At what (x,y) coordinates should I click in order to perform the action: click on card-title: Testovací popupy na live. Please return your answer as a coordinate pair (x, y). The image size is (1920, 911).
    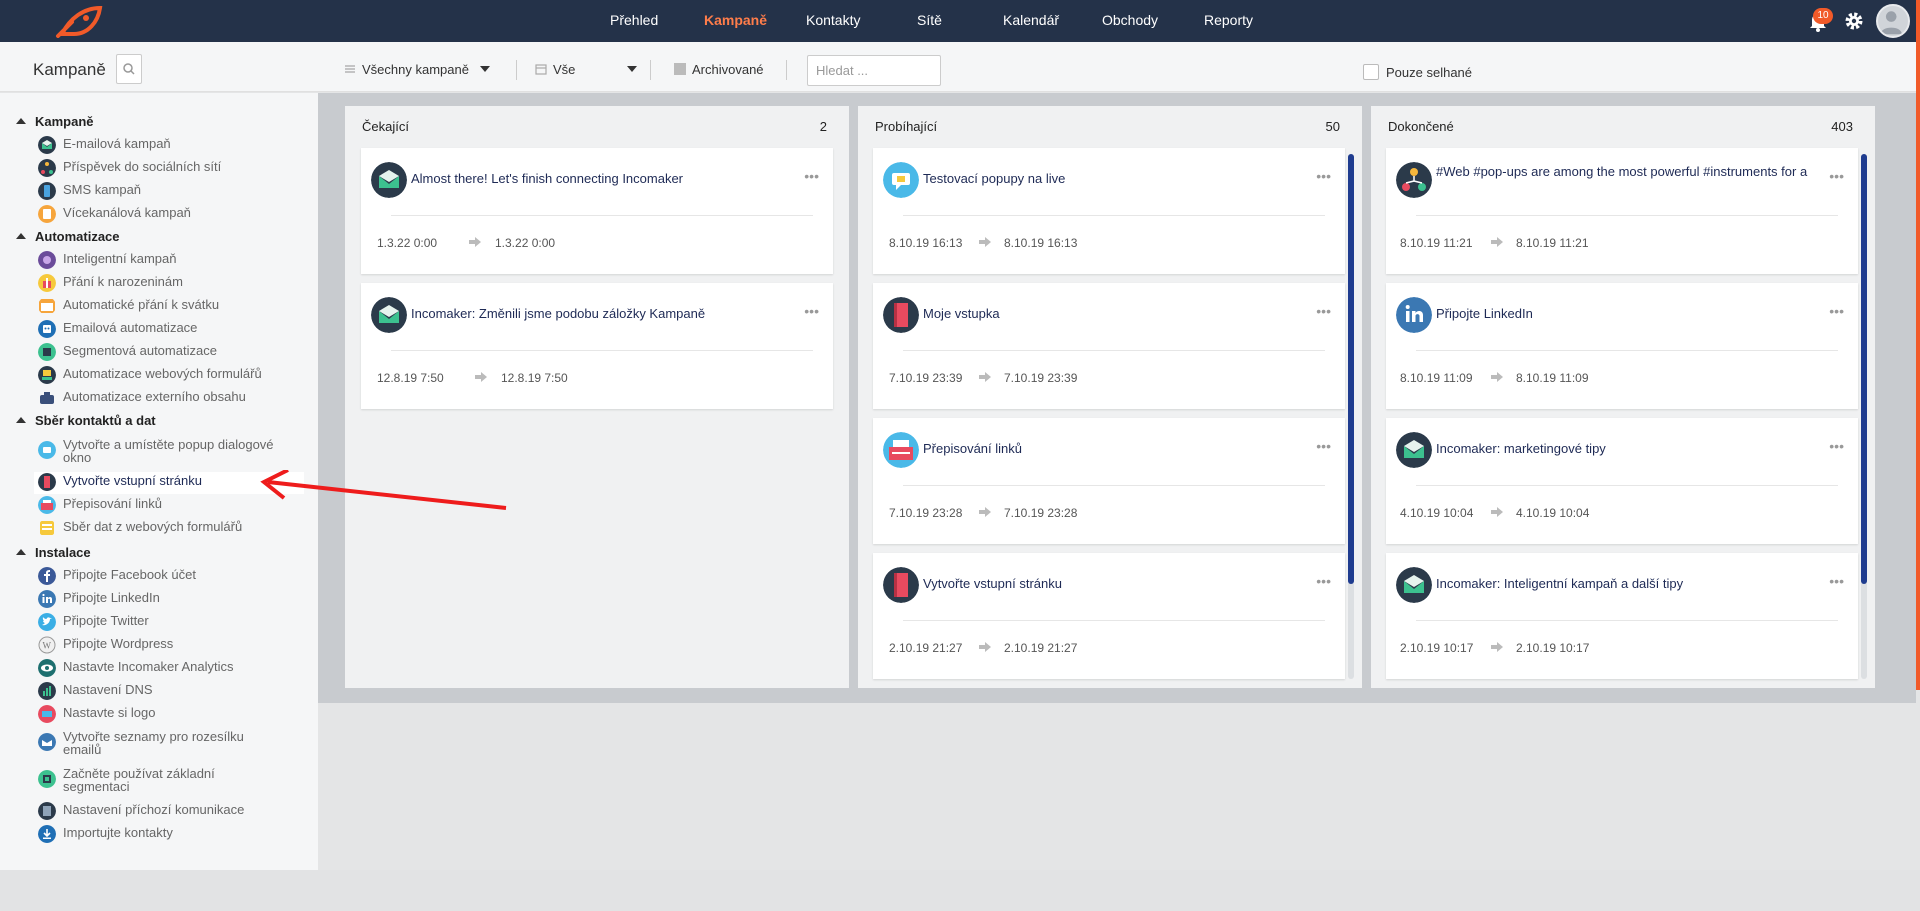
    Looking at the image, I should click on (1113, 178).